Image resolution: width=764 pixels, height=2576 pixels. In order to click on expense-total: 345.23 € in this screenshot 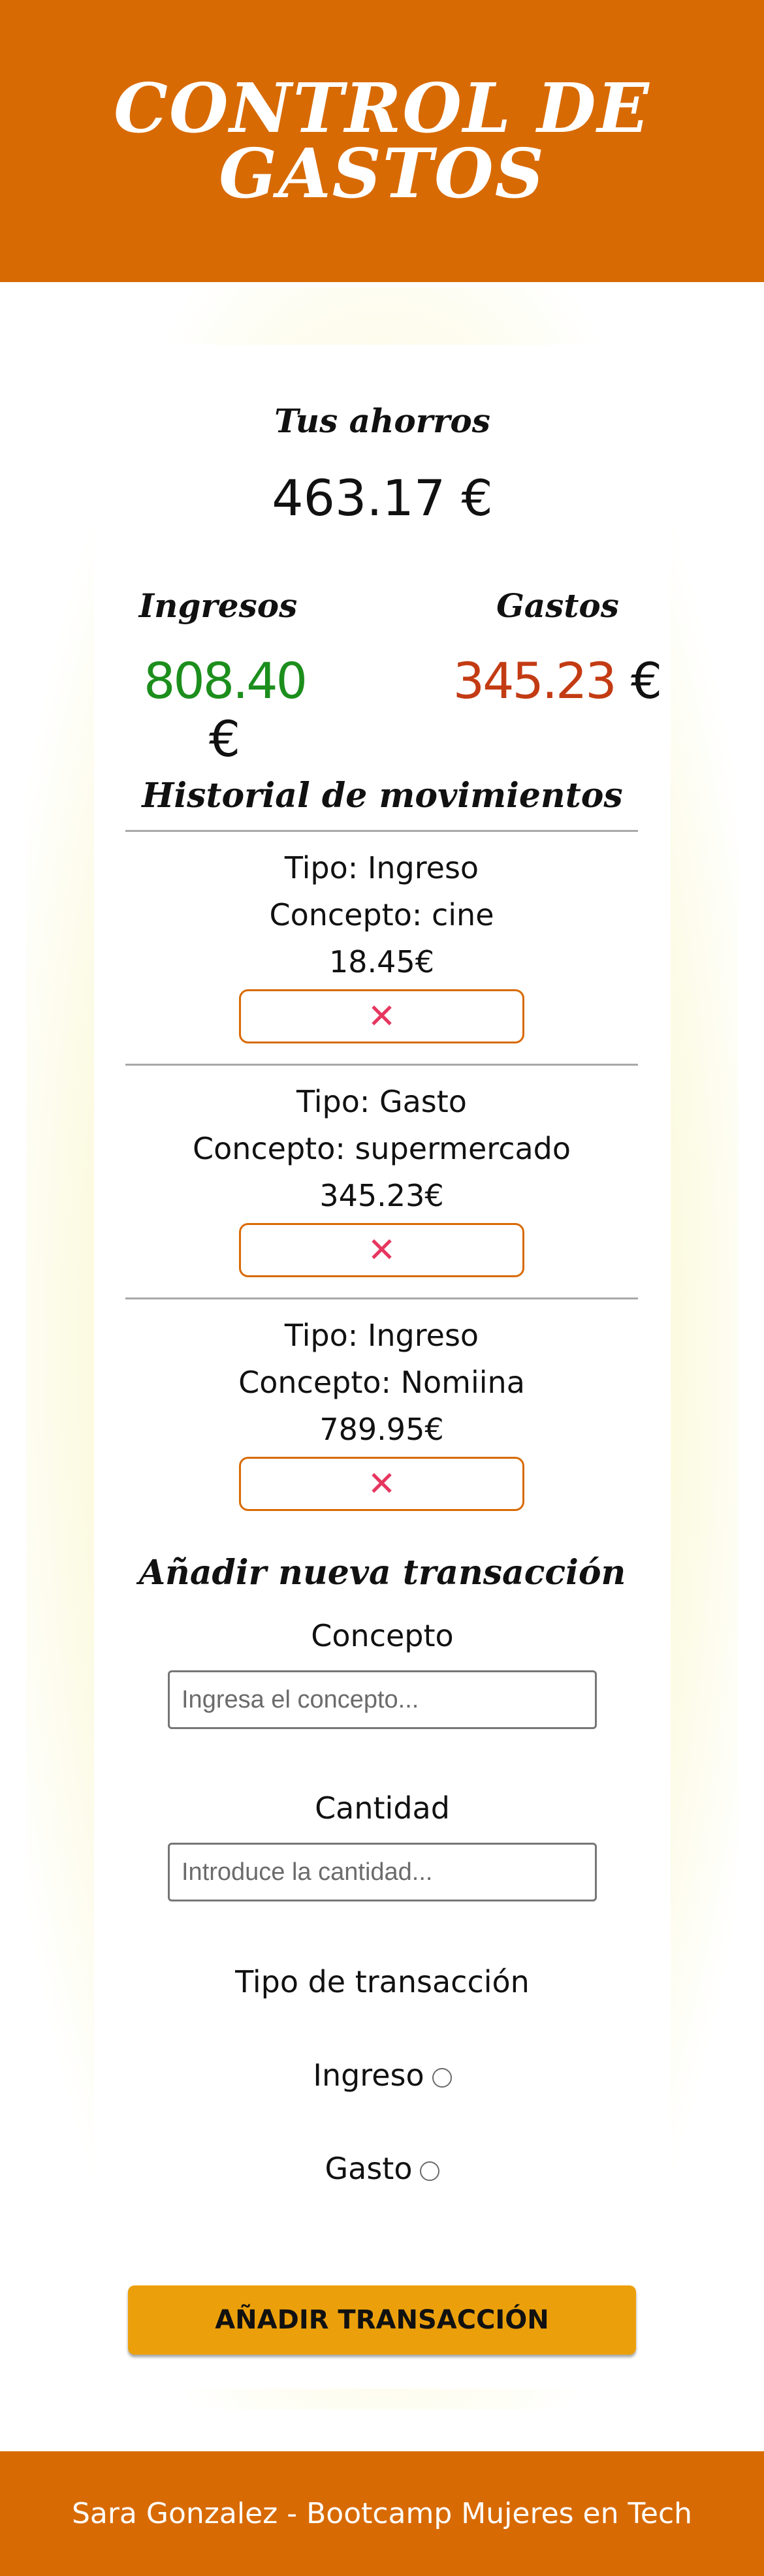, I will do `click(558, 681)`.